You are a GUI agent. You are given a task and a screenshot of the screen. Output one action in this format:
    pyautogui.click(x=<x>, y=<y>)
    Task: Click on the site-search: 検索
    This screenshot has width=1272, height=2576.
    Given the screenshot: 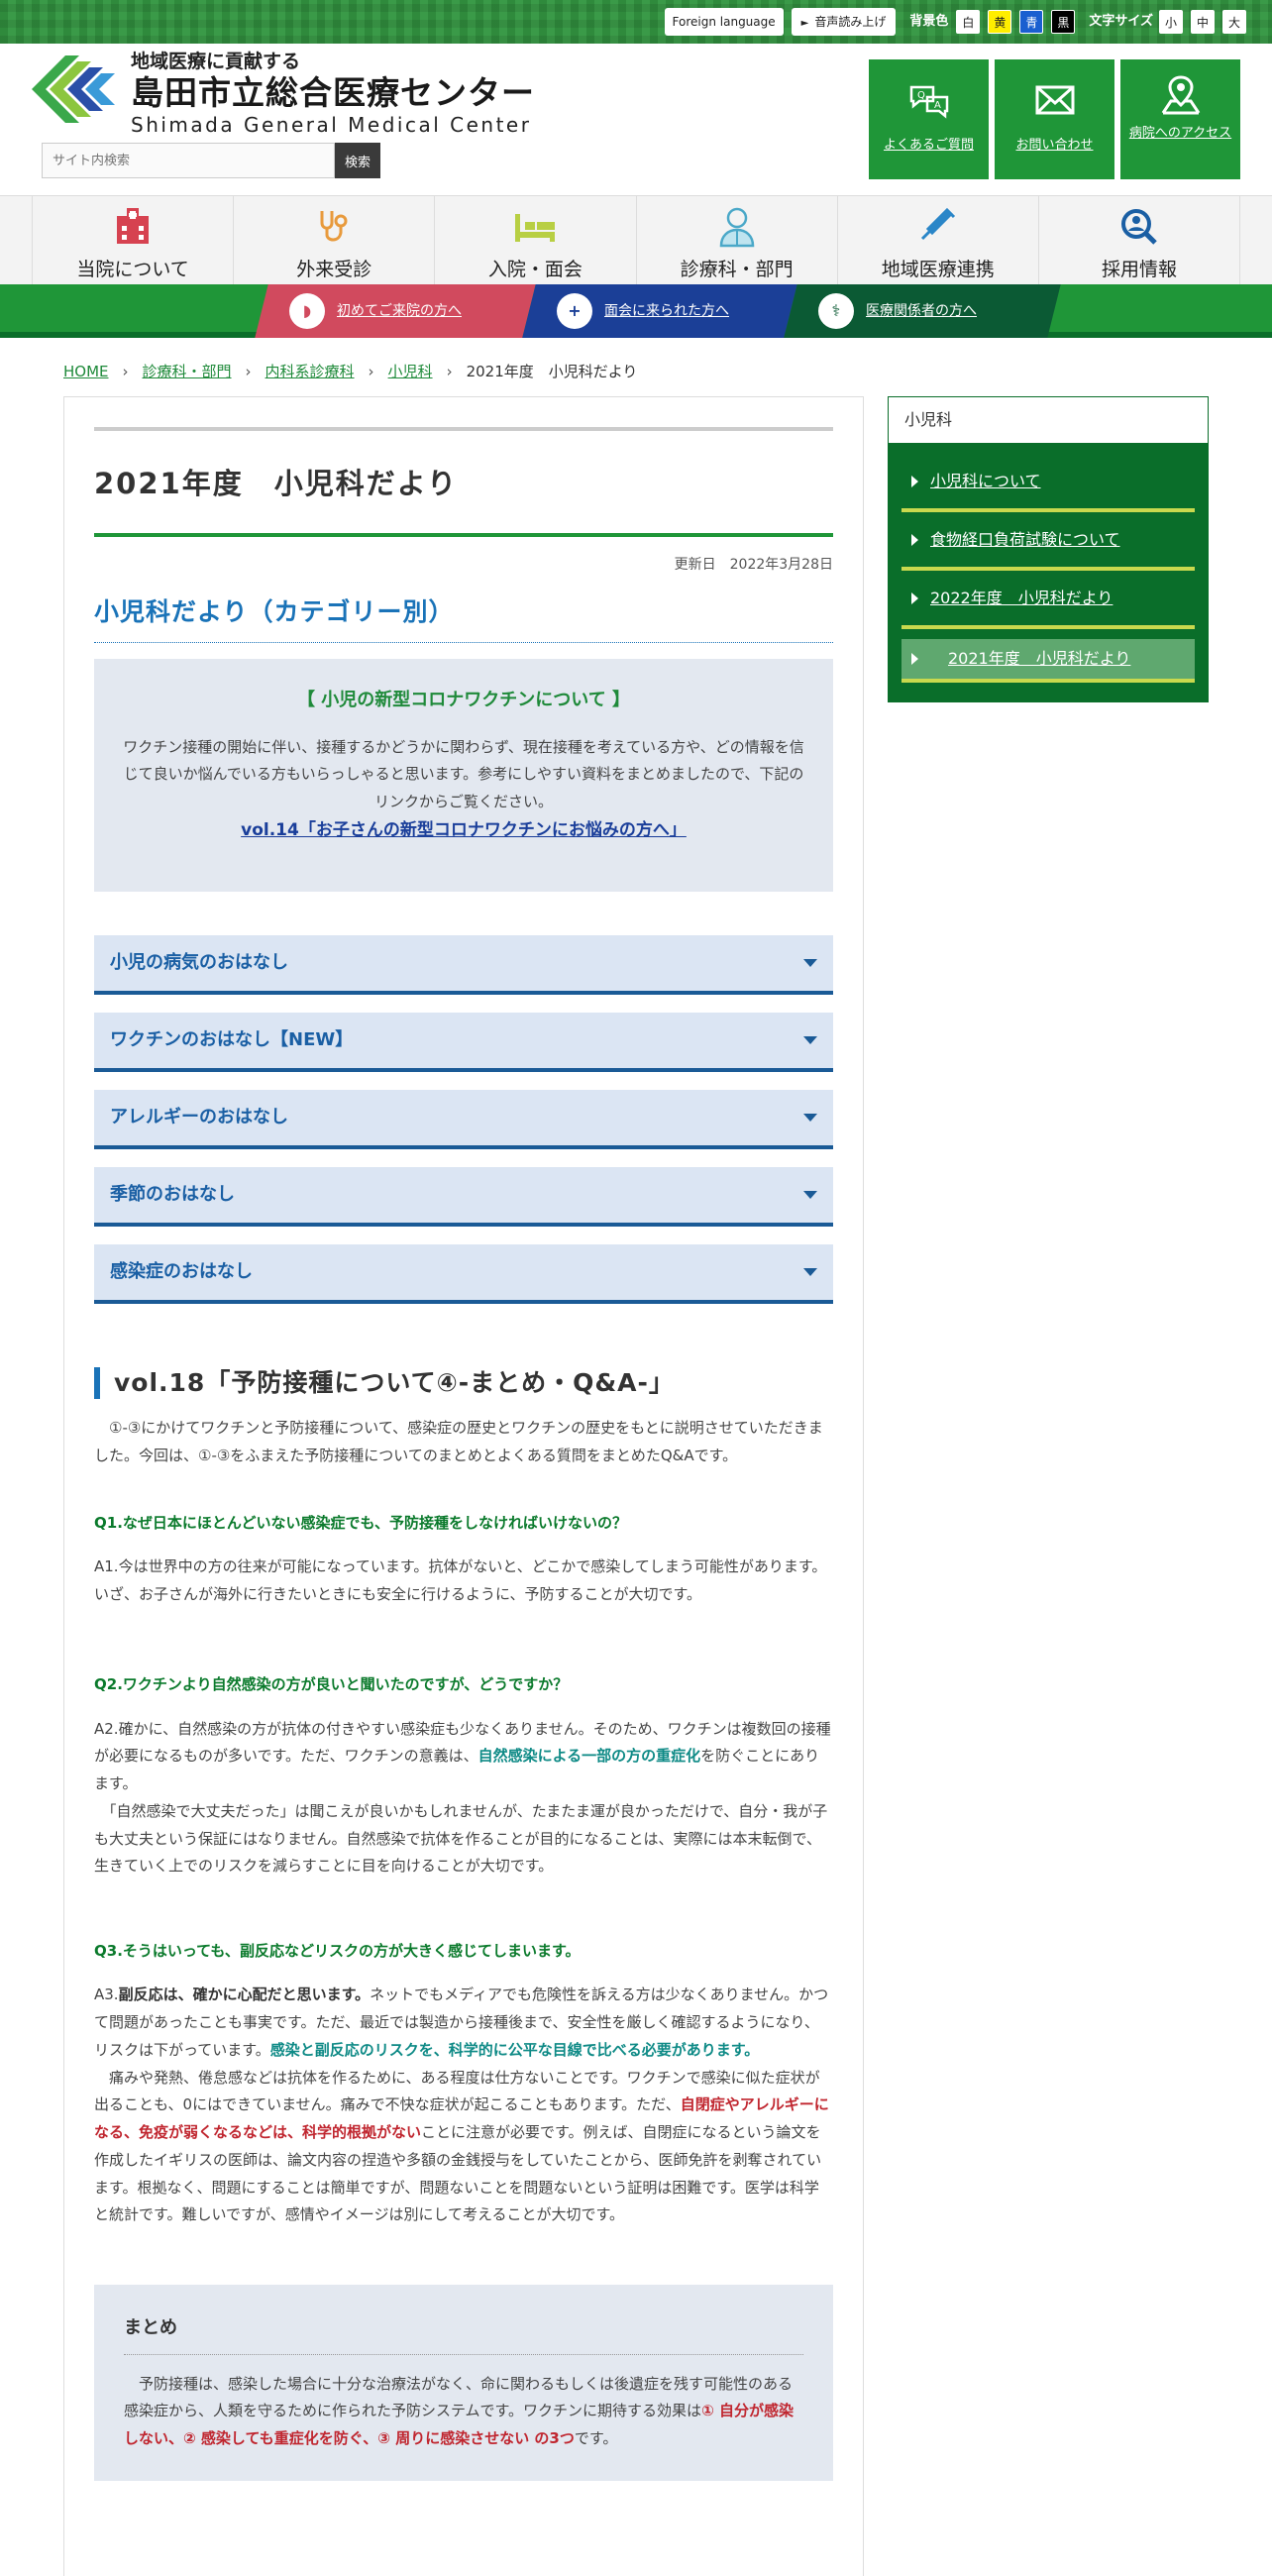 What is the action you would take?
    pyautogui.click(x=211, y=160)
    